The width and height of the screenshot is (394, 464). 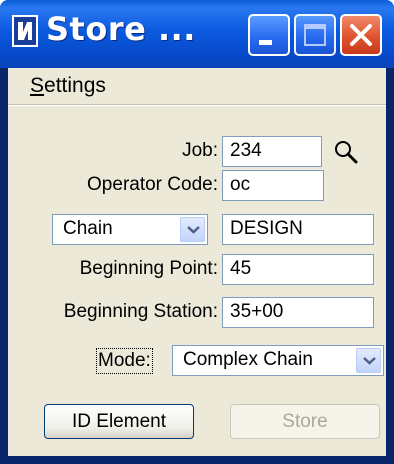 I want to click on store-button: Store, so click(x=305, y=421).